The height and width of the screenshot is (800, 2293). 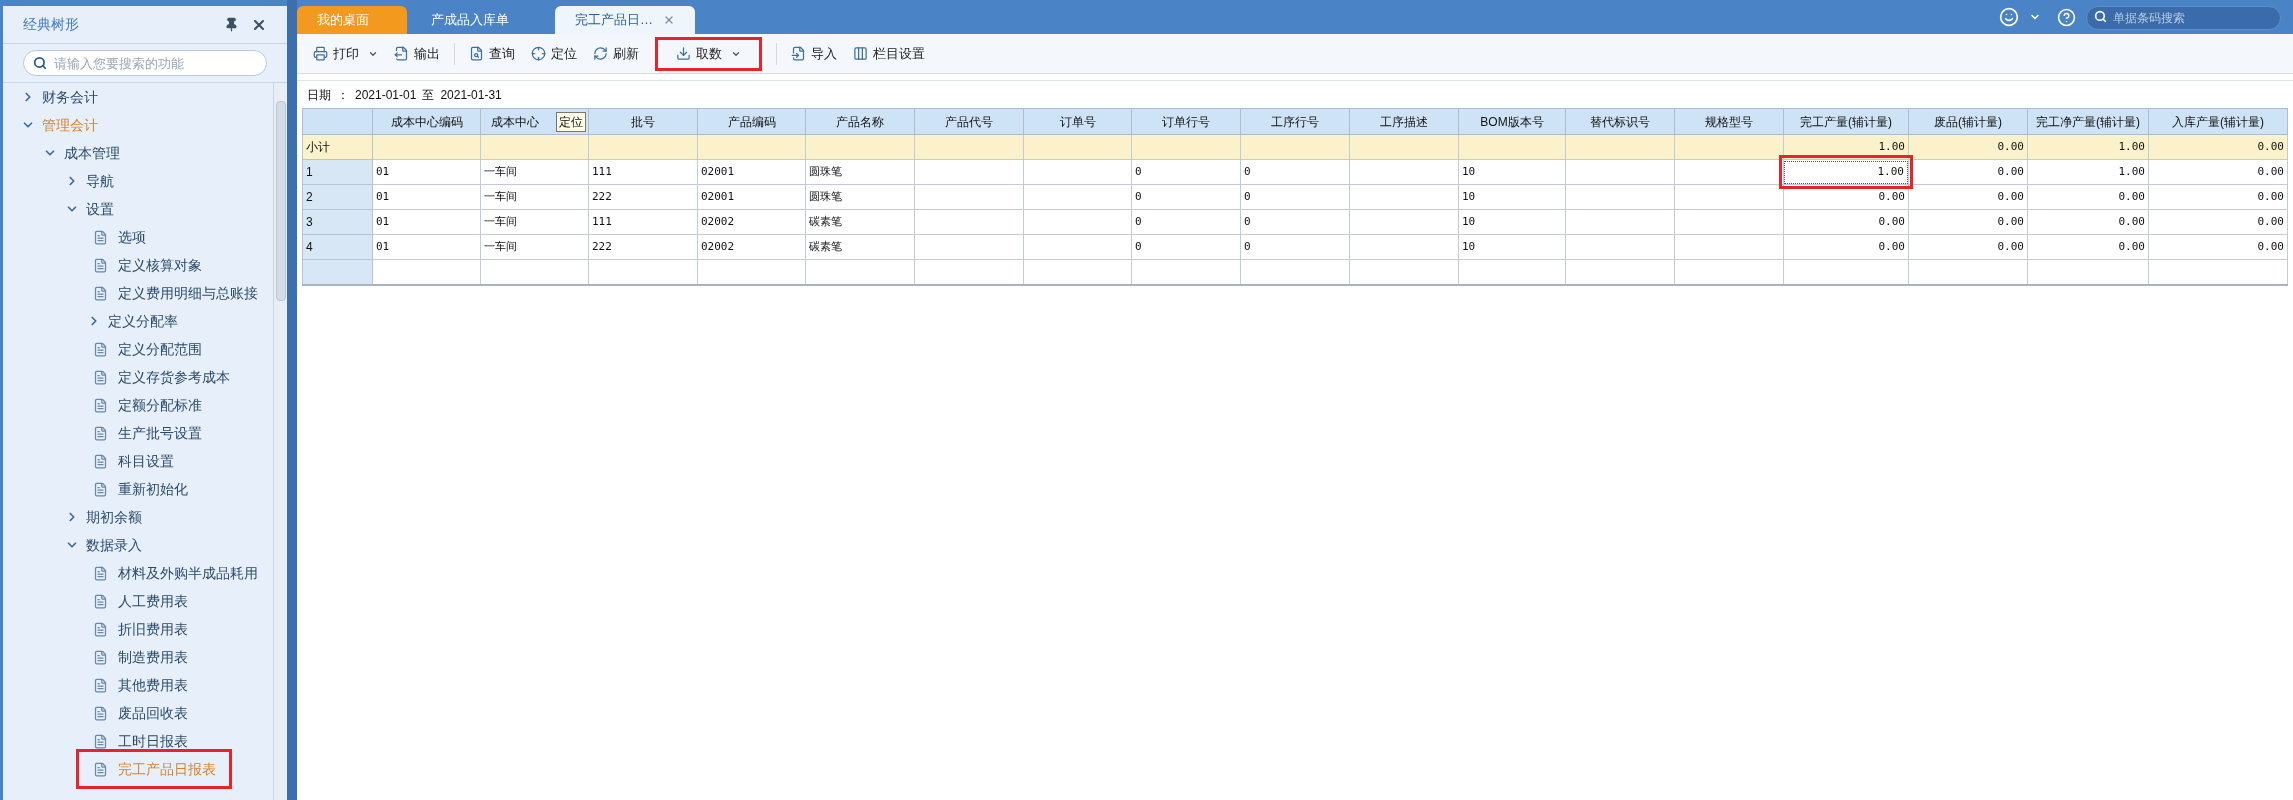 What do you see at coordinates (153, 685) in the screenshot?
I see `tree-item: 其他费用表` at bounding box center [153, 685].